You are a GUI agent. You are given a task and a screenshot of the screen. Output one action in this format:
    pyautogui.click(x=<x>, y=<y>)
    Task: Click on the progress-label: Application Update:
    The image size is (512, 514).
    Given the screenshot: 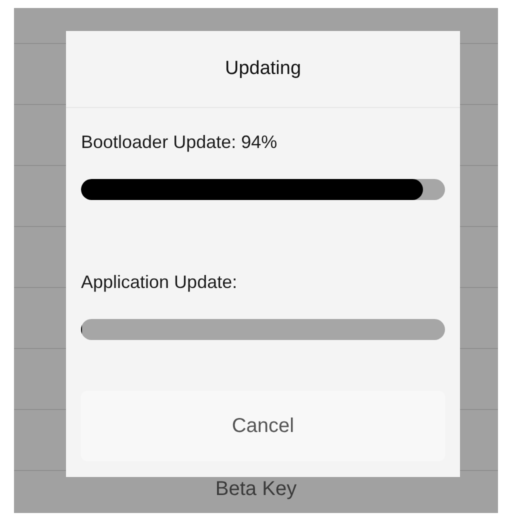 What is the action you would take?
    pyautogui.click(x=159, y=282)
    